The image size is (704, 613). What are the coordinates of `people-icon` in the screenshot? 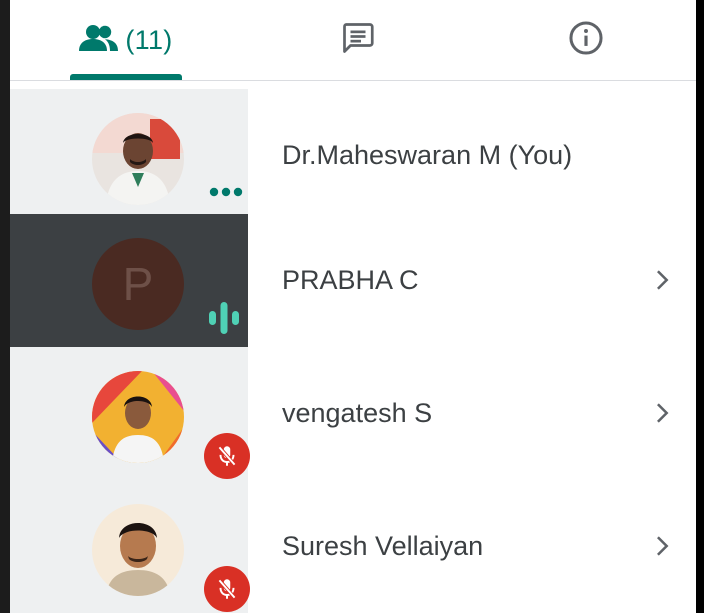 It's located at (99, 40).